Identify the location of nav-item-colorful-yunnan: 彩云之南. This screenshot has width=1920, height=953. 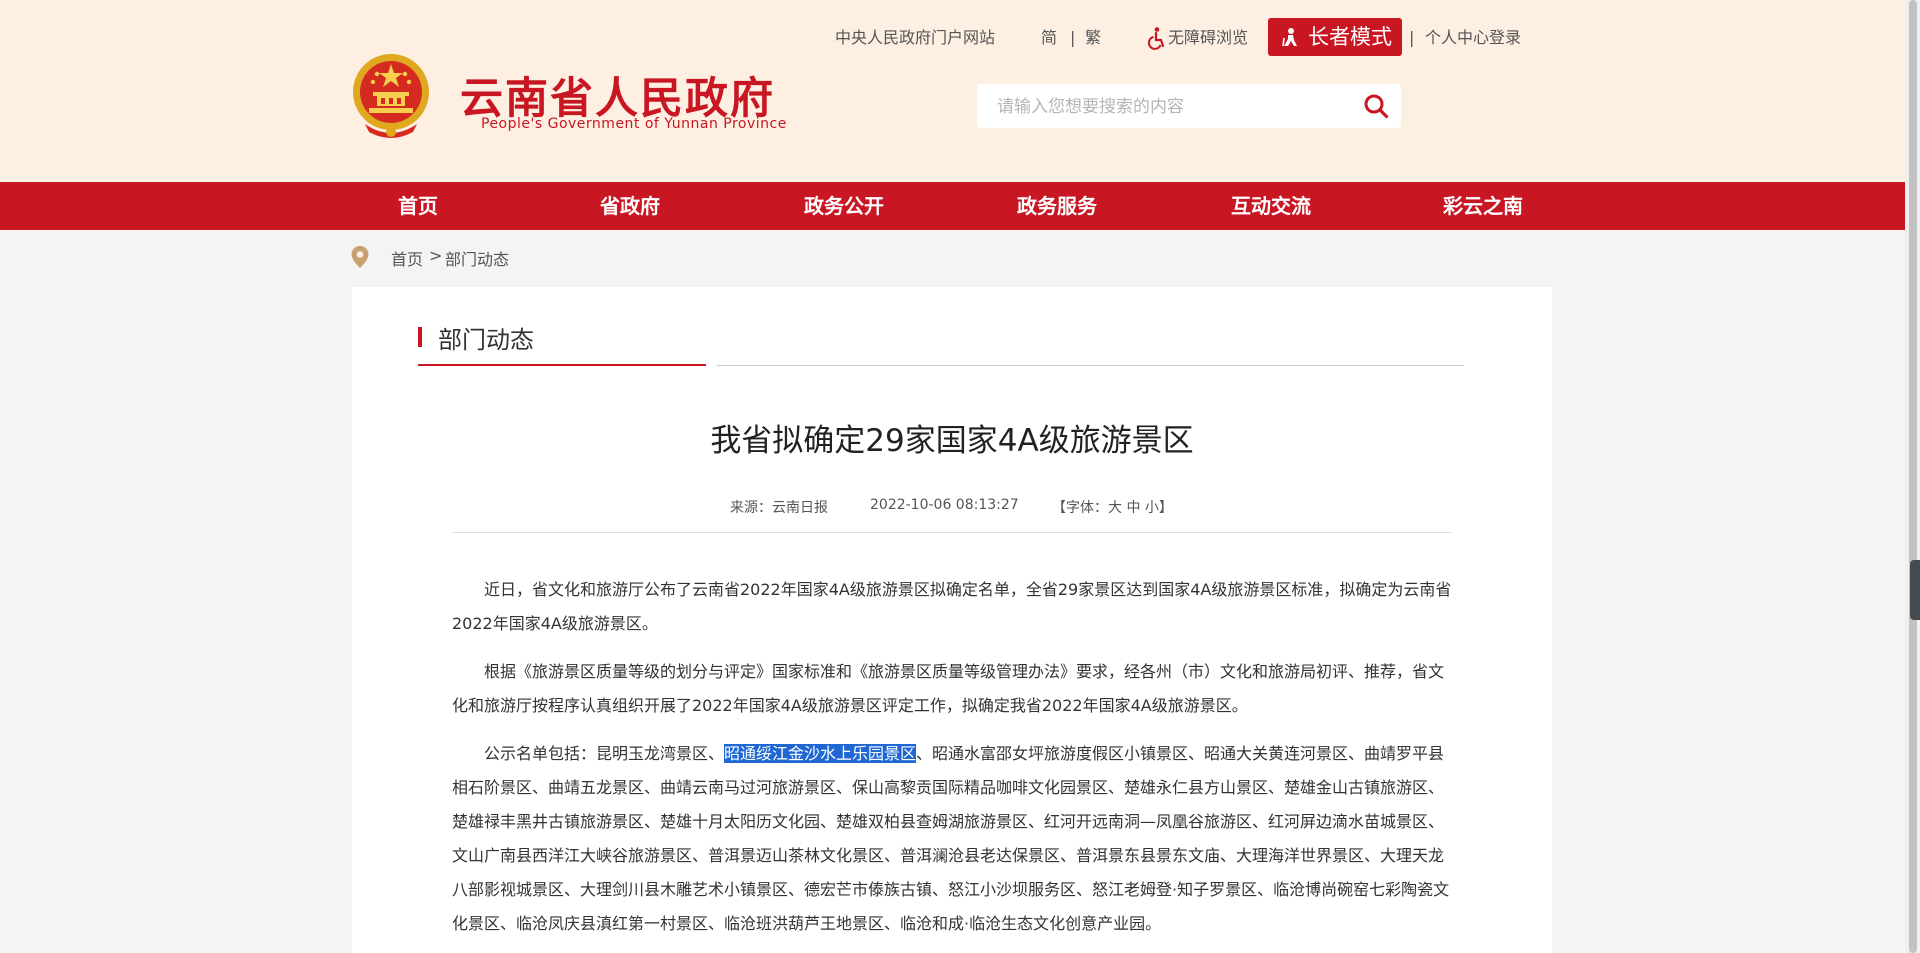
(1483, 206).